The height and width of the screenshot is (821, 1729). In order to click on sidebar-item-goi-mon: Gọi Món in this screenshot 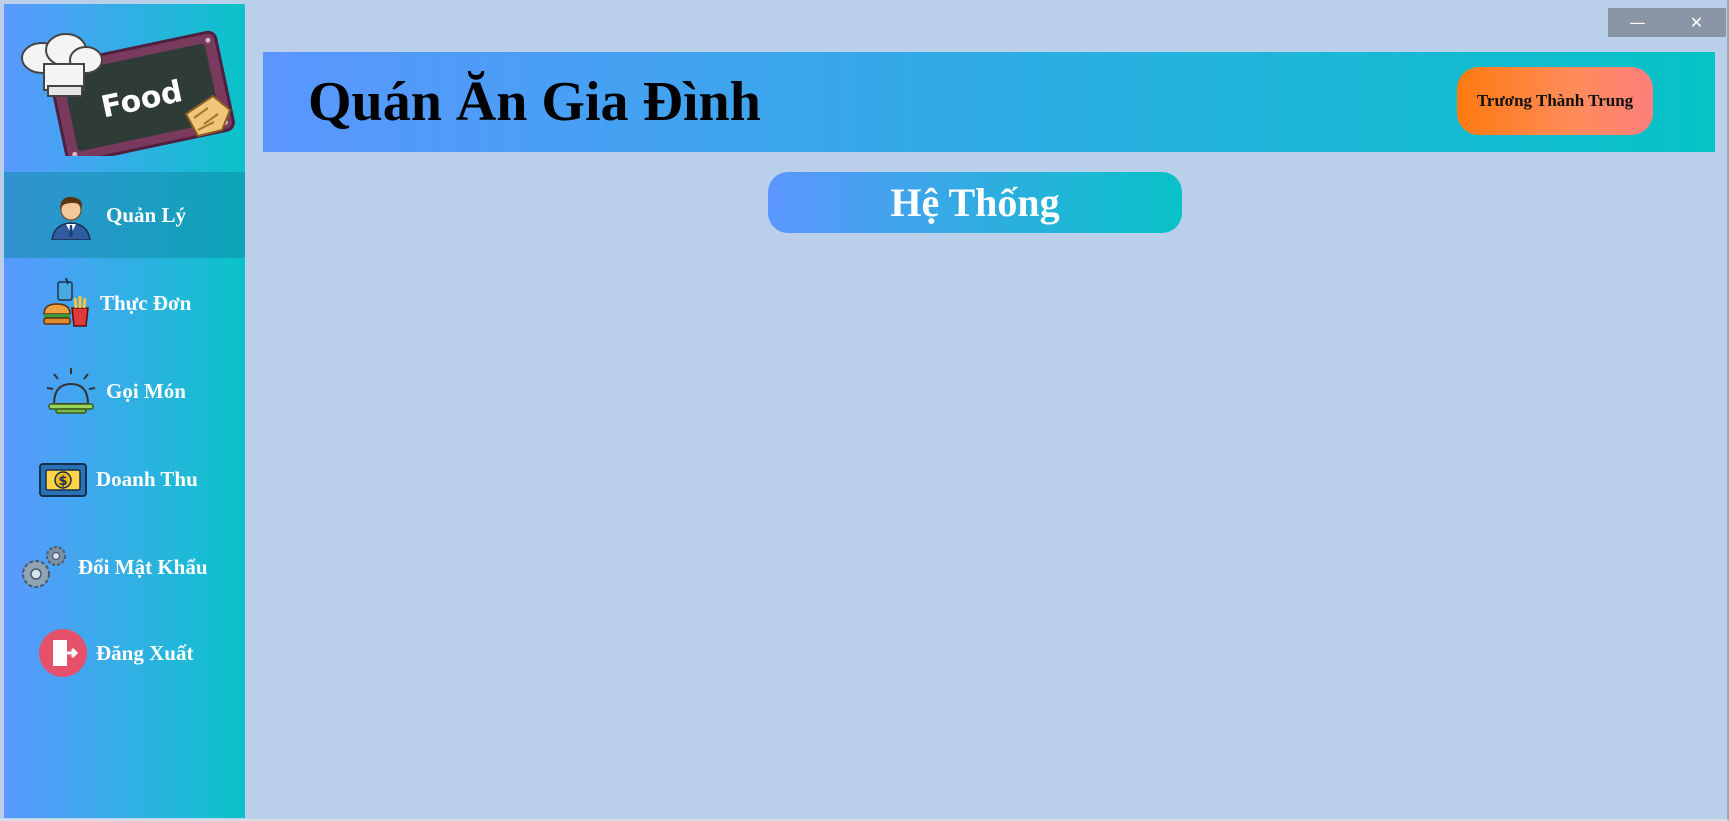, I will do `click(124, 391)`.